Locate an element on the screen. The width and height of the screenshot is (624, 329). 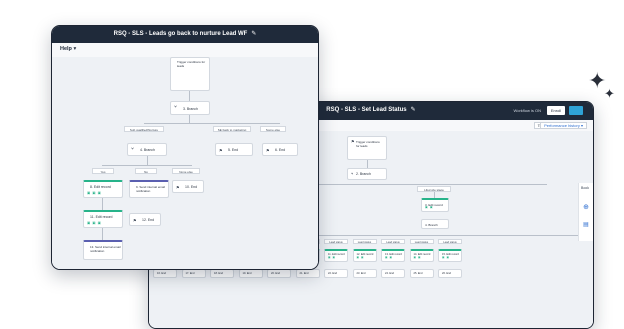
edit-record-node: 14. Edit record ▣▣ is located at coordinates (421, 255).